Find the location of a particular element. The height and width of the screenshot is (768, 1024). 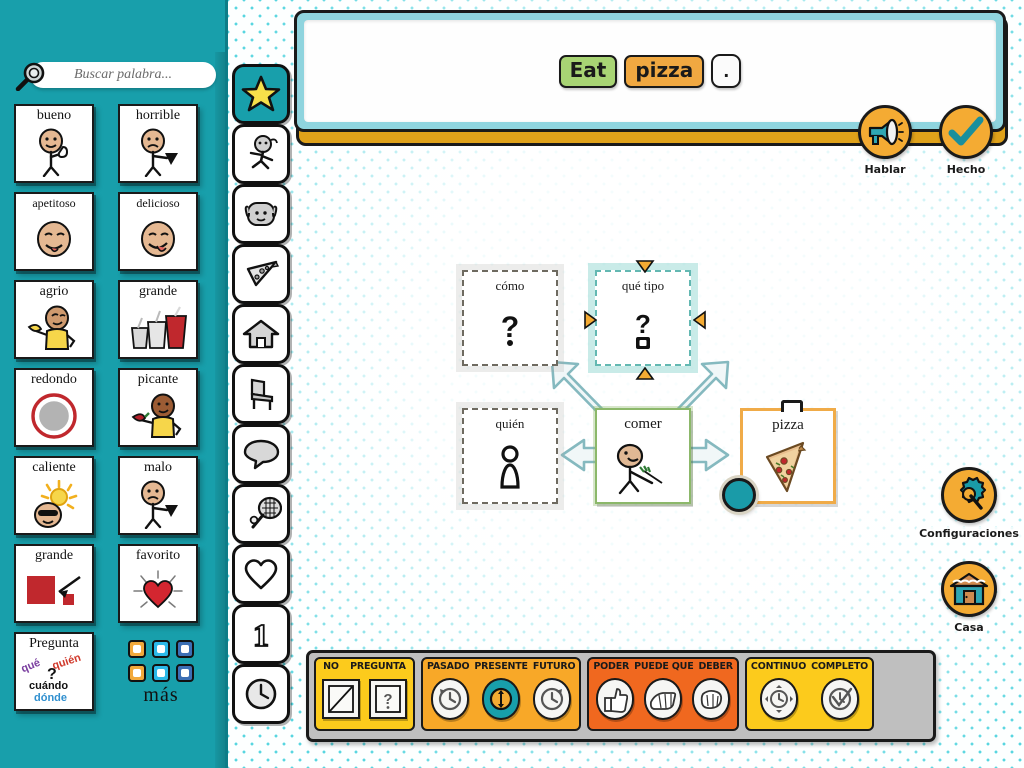

more-categories-button: más is located at coordinates (161, 673).